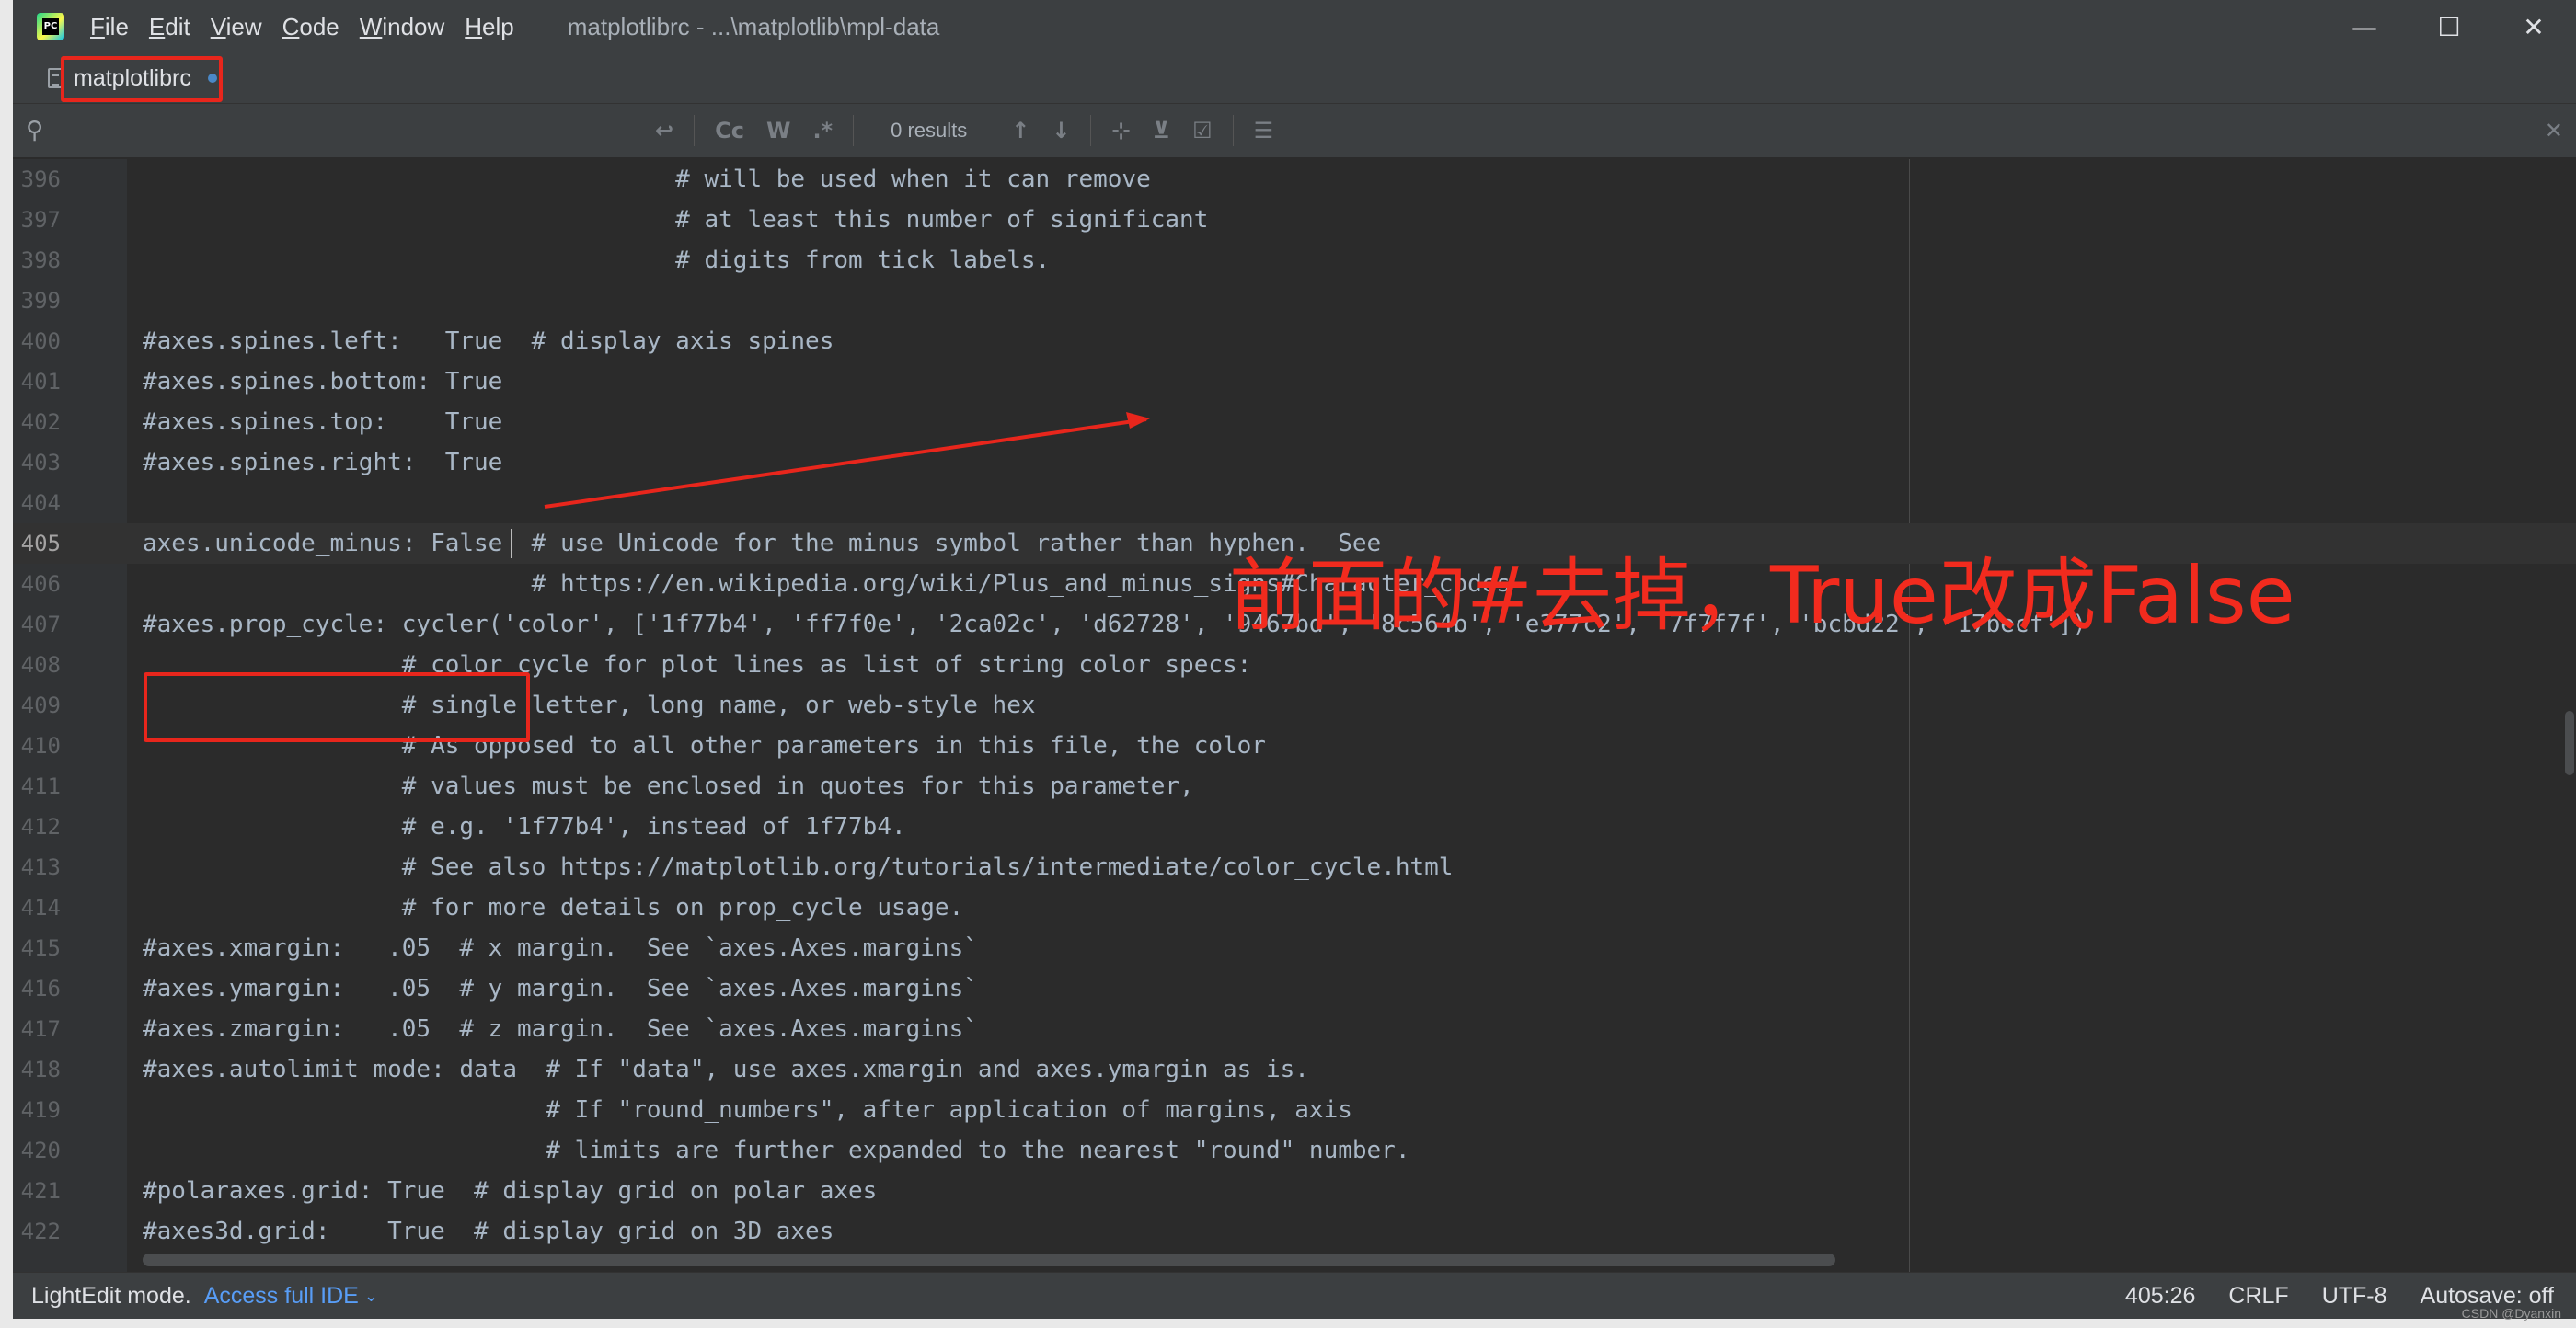 Image resolution: width=2576 pixels, height=1328 pixels. I want to click on filter-icon: ☰, so click(1264, 130).